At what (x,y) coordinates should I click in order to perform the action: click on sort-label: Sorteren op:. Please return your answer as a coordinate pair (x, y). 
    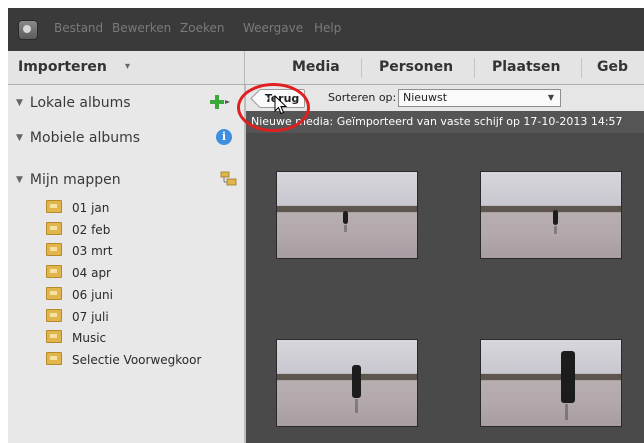
    Looking at the image, I should click on (362, 97).